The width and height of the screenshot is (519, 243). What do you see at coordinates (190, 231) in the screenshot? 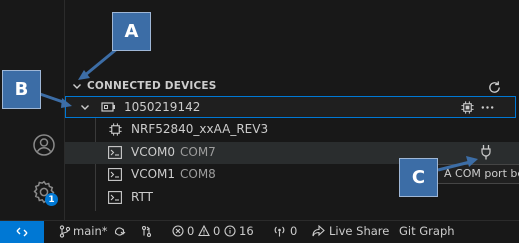
I see `error-count: 0` at bounding box center [190, 231].